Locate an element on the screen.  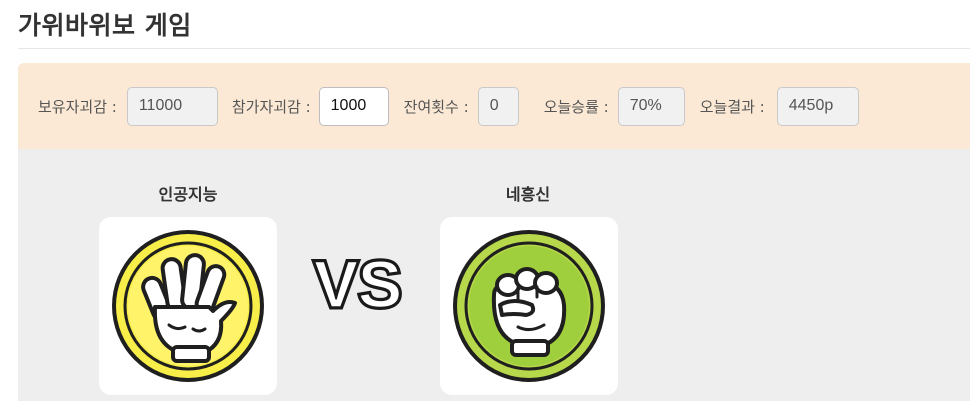
bet-input is located at coordinates (353, 106).